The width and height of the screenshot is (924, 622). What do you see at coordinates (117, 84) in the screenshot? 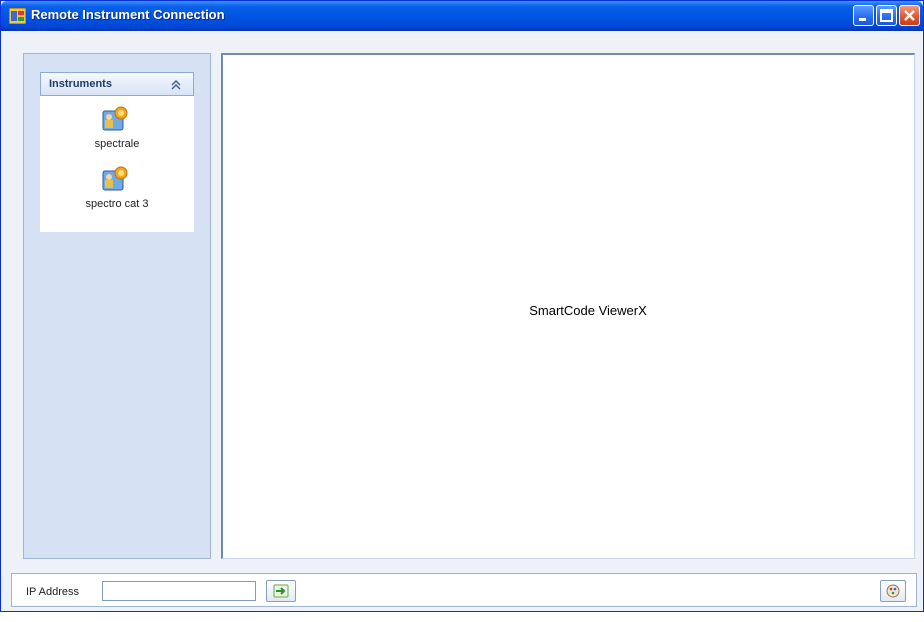
I see `instruments-panel-header: Instruments` at bounding box center [117, 84].